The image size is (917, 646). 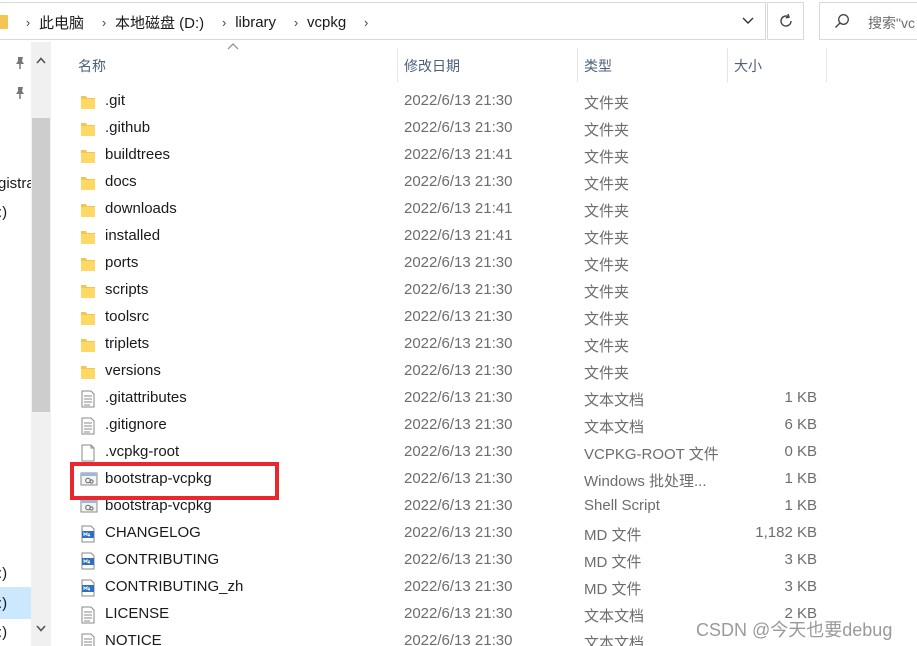 I want to click on column-header-type: 类型, so click(x=598, y=66).